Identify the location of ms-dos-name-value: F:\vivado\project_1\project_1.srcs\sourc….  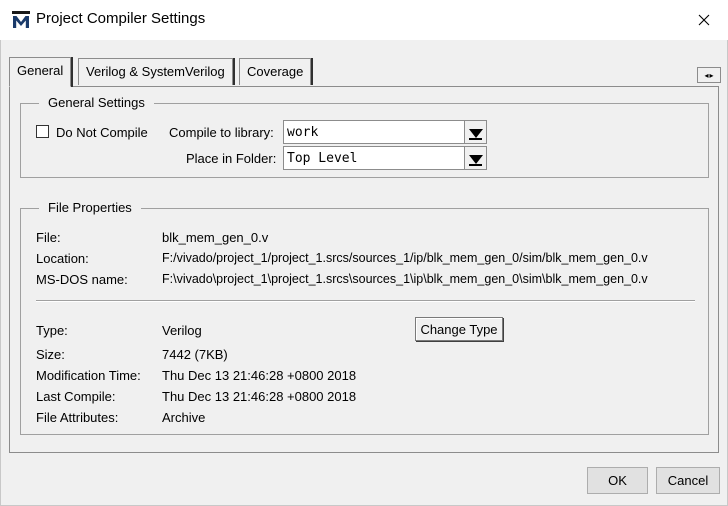
(405, 279).